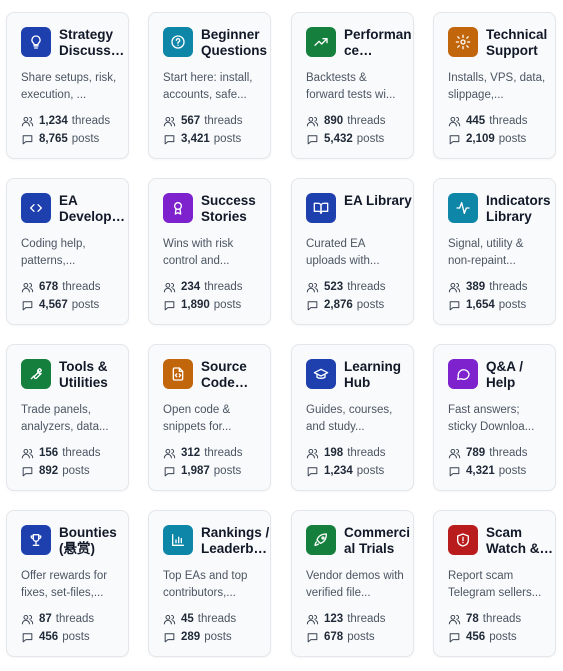  What do you see at coordinates (235, 375) in the screenshot?
I see `category-title: Source Code Sharing` at bounding box center [235, 375].